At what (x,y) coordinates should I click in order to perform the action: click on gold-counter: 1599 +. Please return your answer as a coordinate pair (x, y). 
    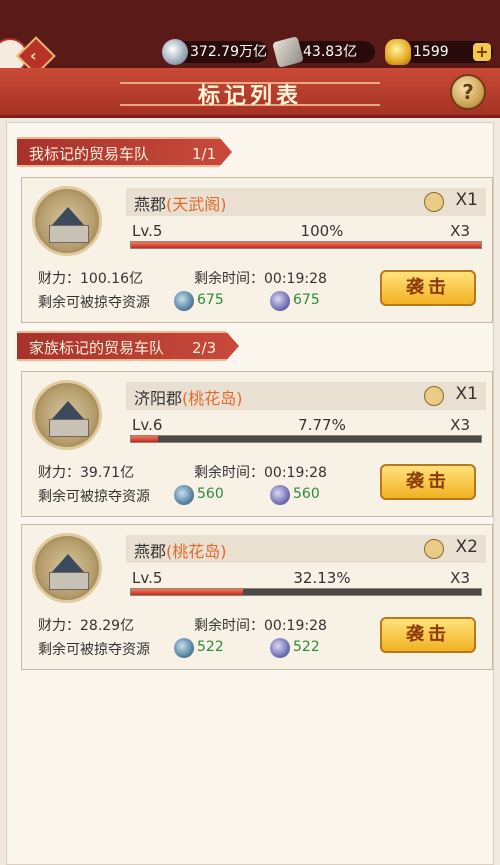
    Looking at the image, I should click on (439, 52).